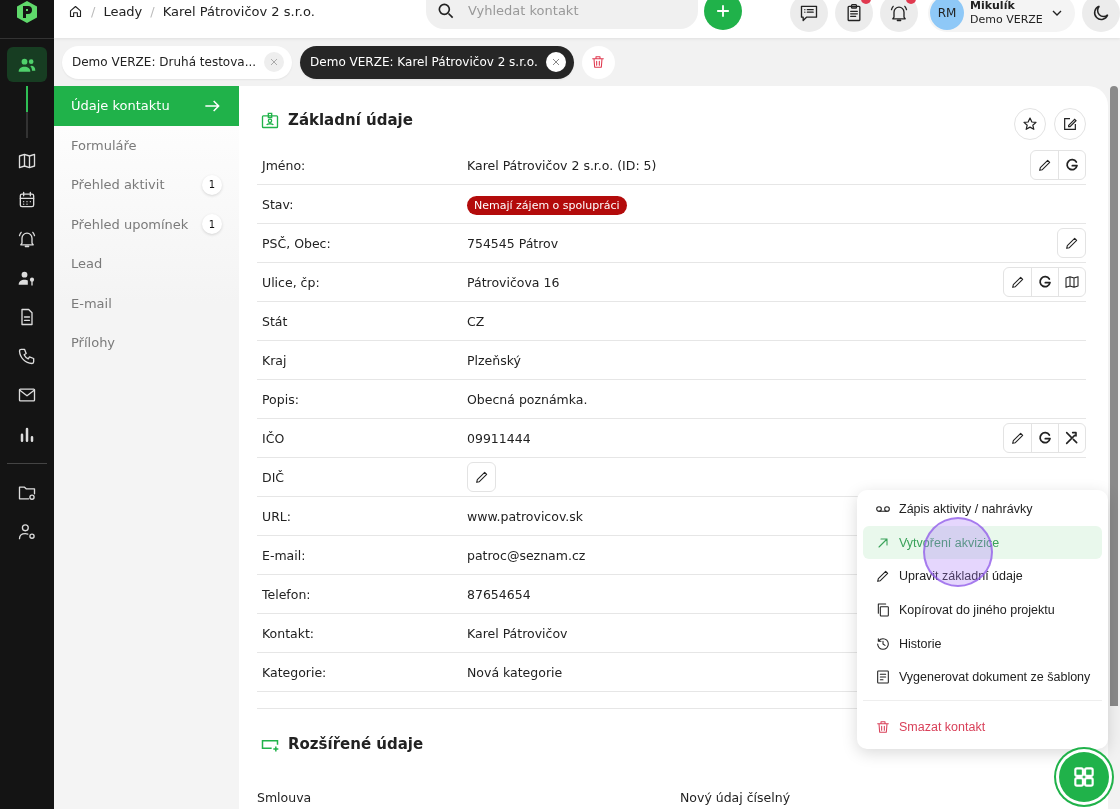 The image size is (1120, 809). Describe the element at coordinates (297, 243) in the screenshot. I see `field-label: PSČ, Obec:` at that location.